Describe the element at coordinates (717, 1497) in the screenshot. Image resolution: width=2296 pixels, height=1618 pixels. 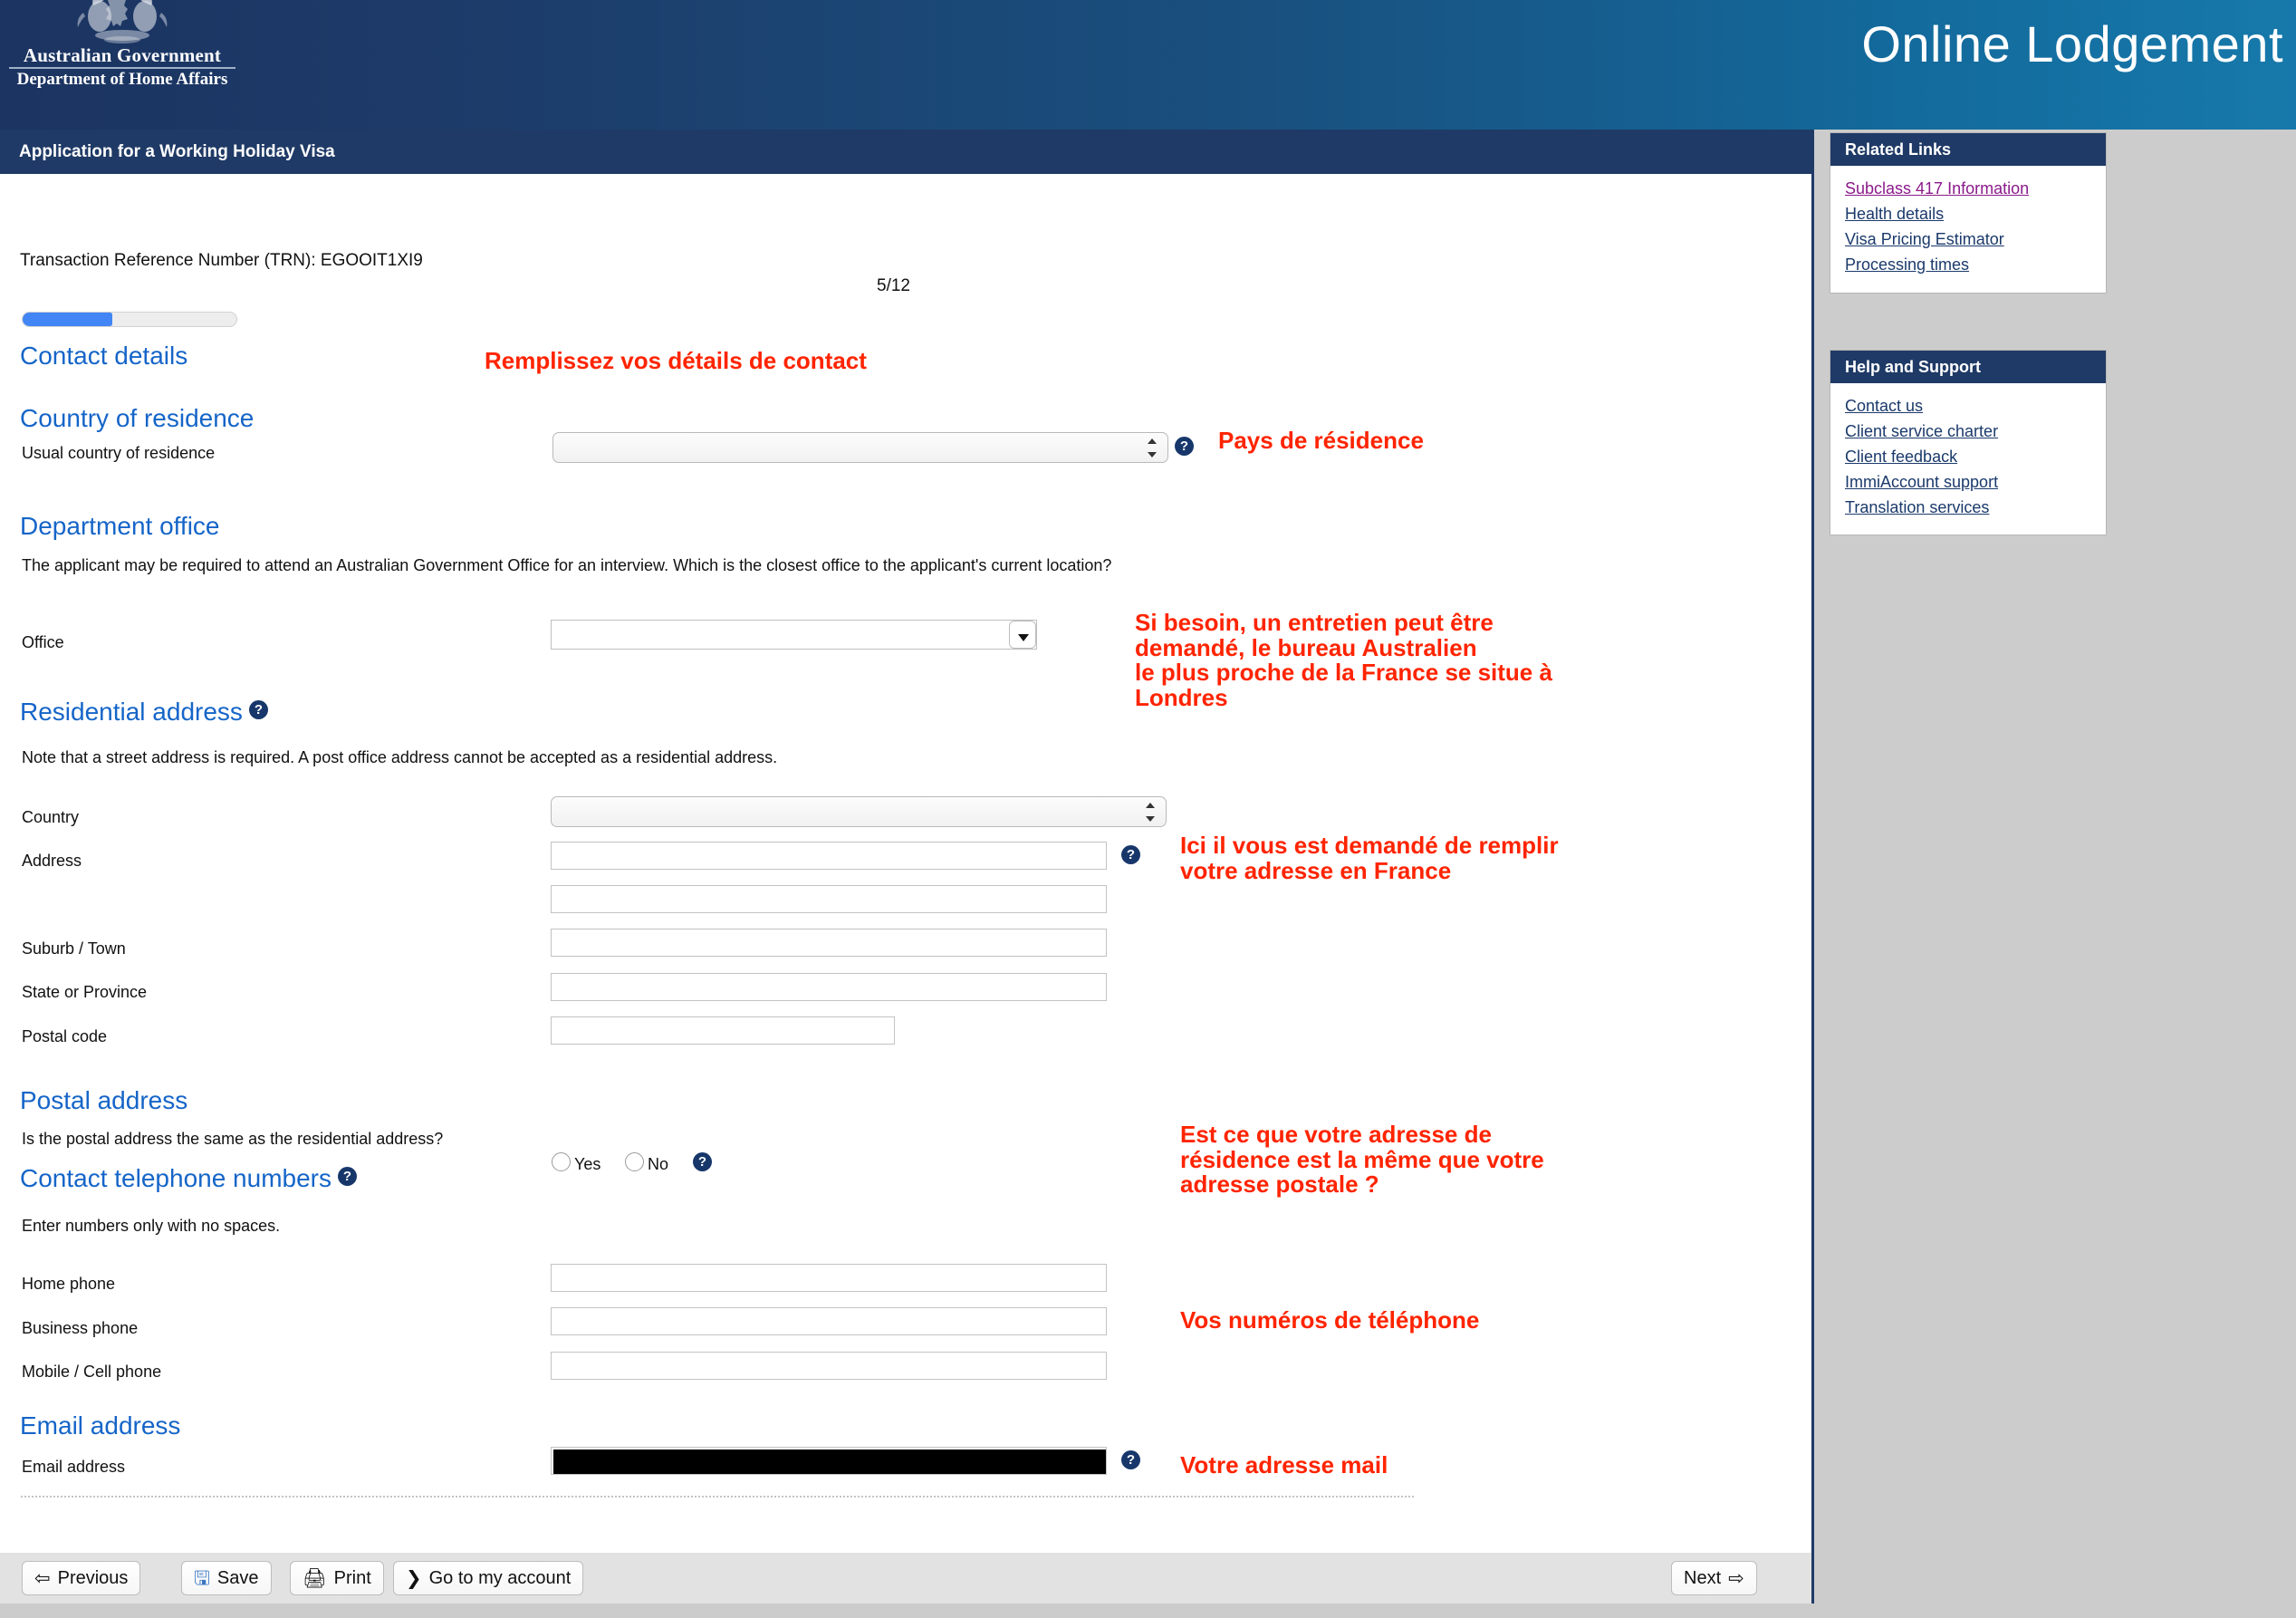
I see `section-divider` at that location.